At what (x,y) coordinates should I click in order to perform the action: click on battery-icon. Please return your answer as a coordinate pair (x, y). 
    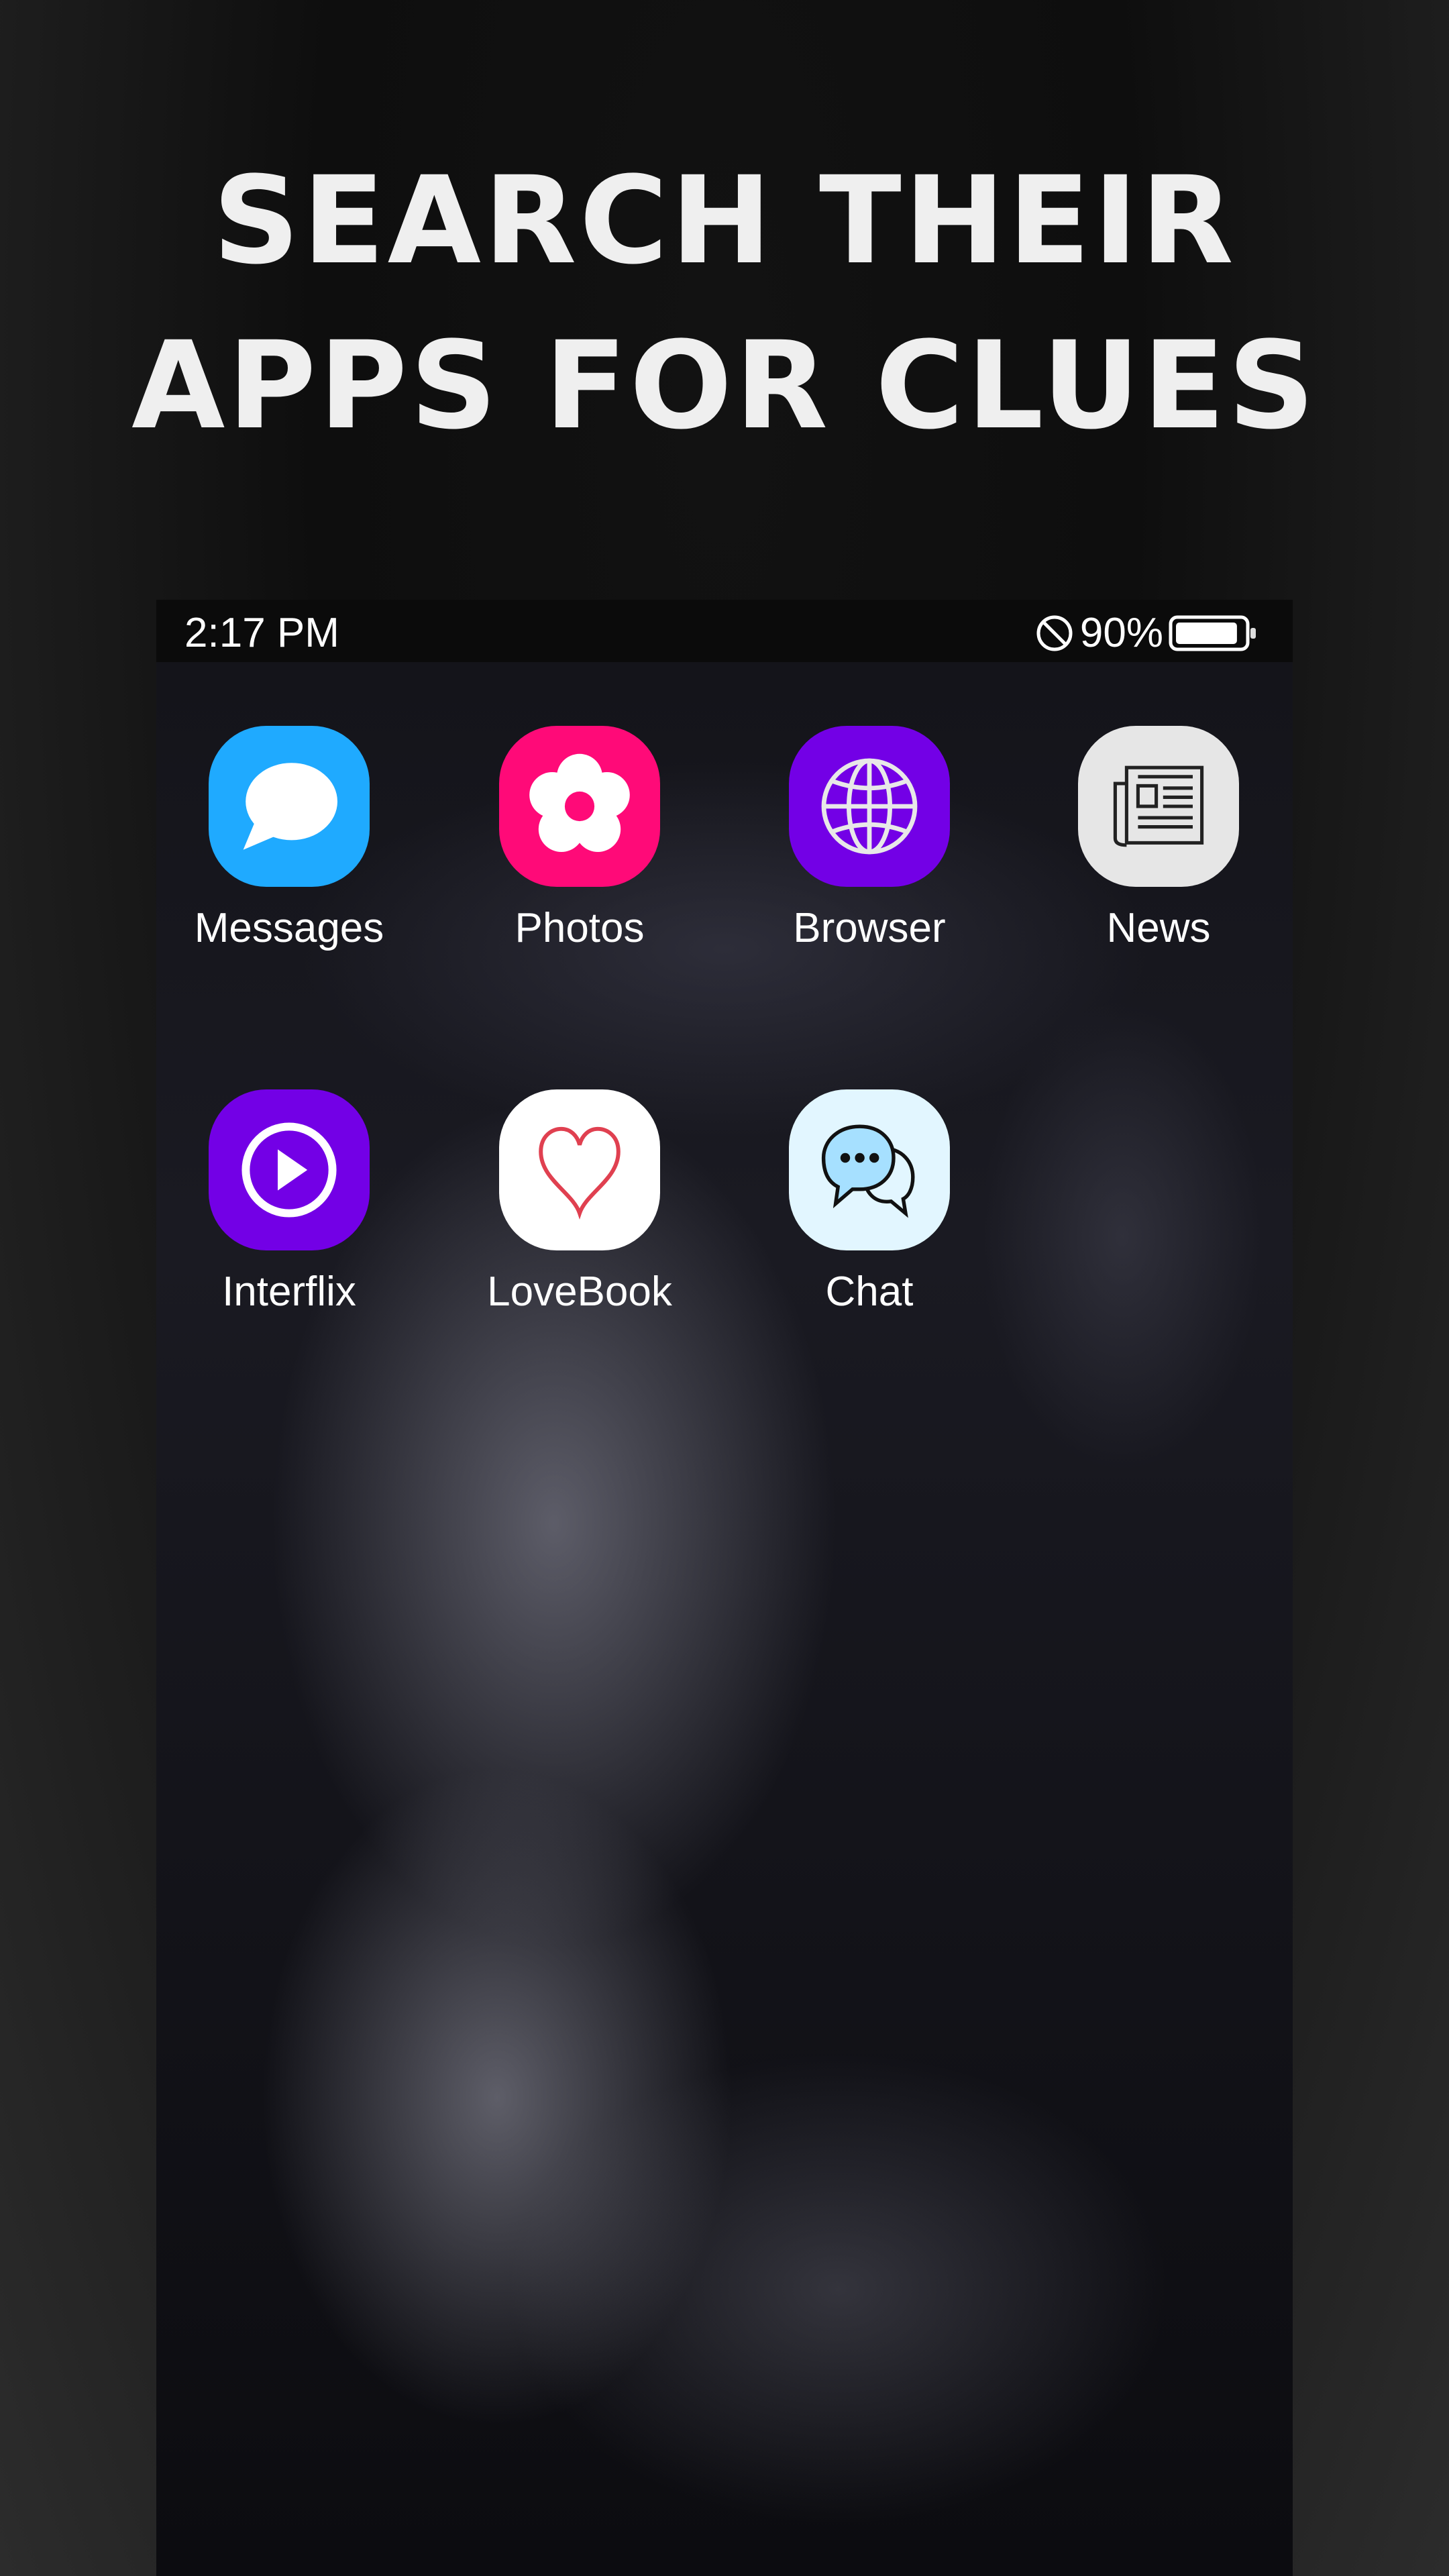
    Looking at the image, I should click on (1212, 633).